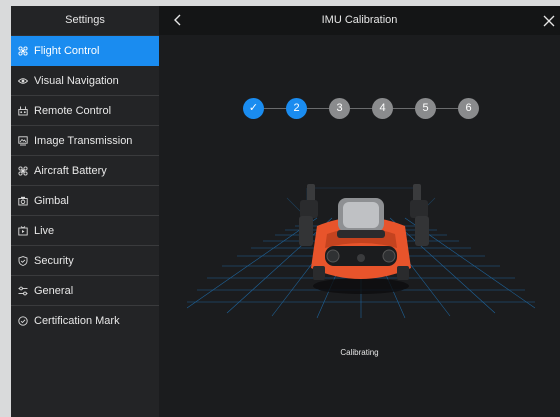 Image resolution: width=560 pixels, height=417 pixels. I want to click on page-title: IMU Calibration, so click(359, 20).